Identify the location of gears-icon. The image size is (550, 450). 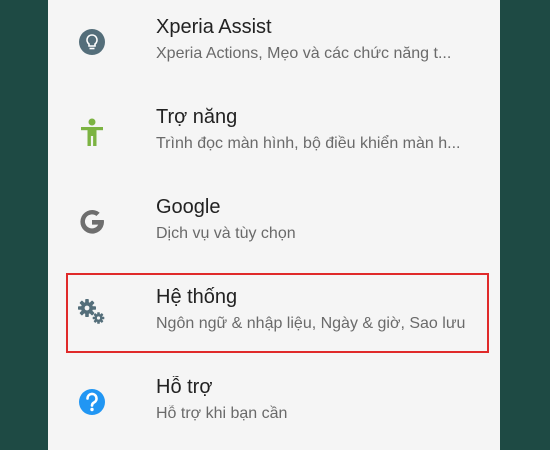
(92, 312).